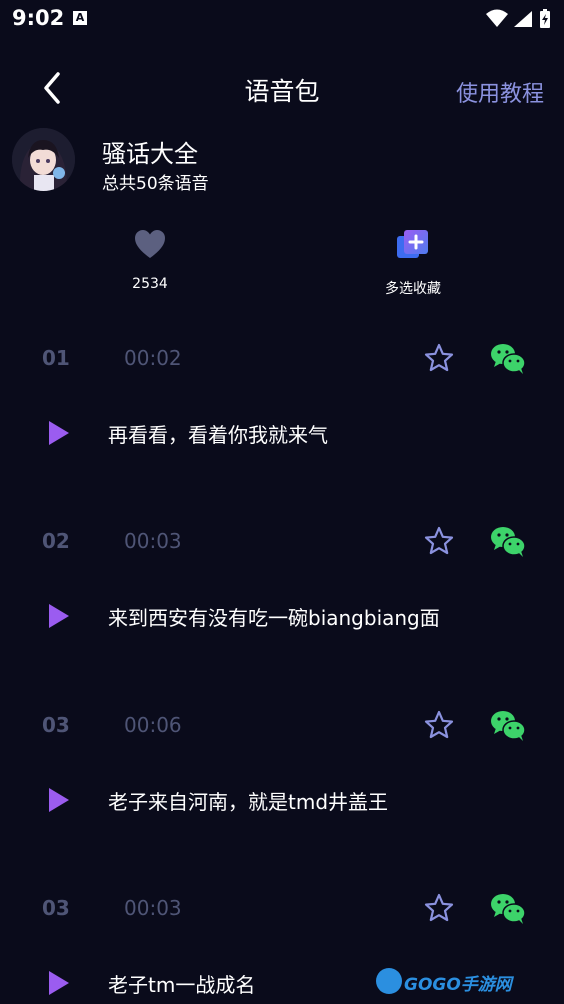  What do you see at coordinates (282, 19) in the screenshot?
I see `status-bar: 9:02 A` at bounding box center [282, 19].